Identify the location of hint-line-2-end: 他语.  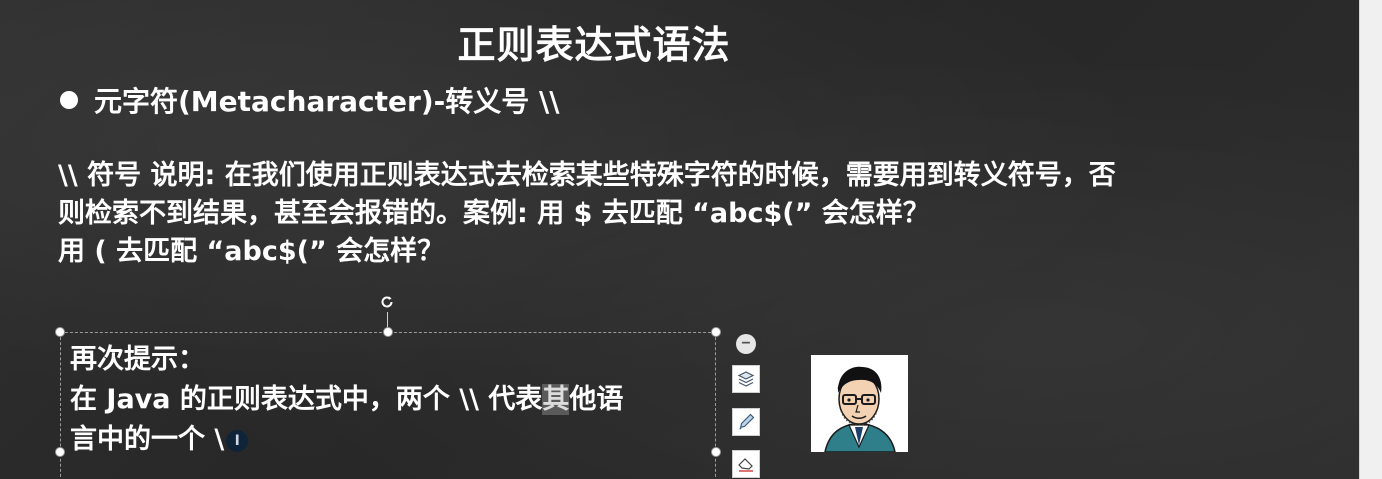
(596, 399).